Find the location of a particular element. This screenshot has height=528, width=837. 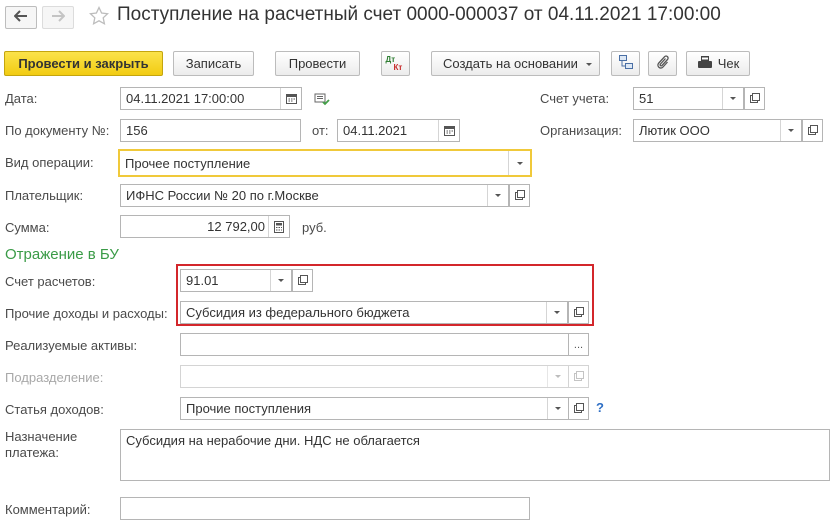

other-income-expenses-open-button is located at coordinates (578, 312).